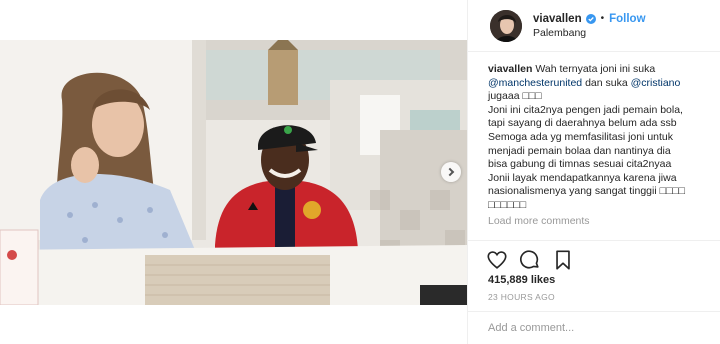 The width and height of the screenshot is (720, 344). I want to click on caption-text: Wah ternyata joni ini suka, so click(595, 69).